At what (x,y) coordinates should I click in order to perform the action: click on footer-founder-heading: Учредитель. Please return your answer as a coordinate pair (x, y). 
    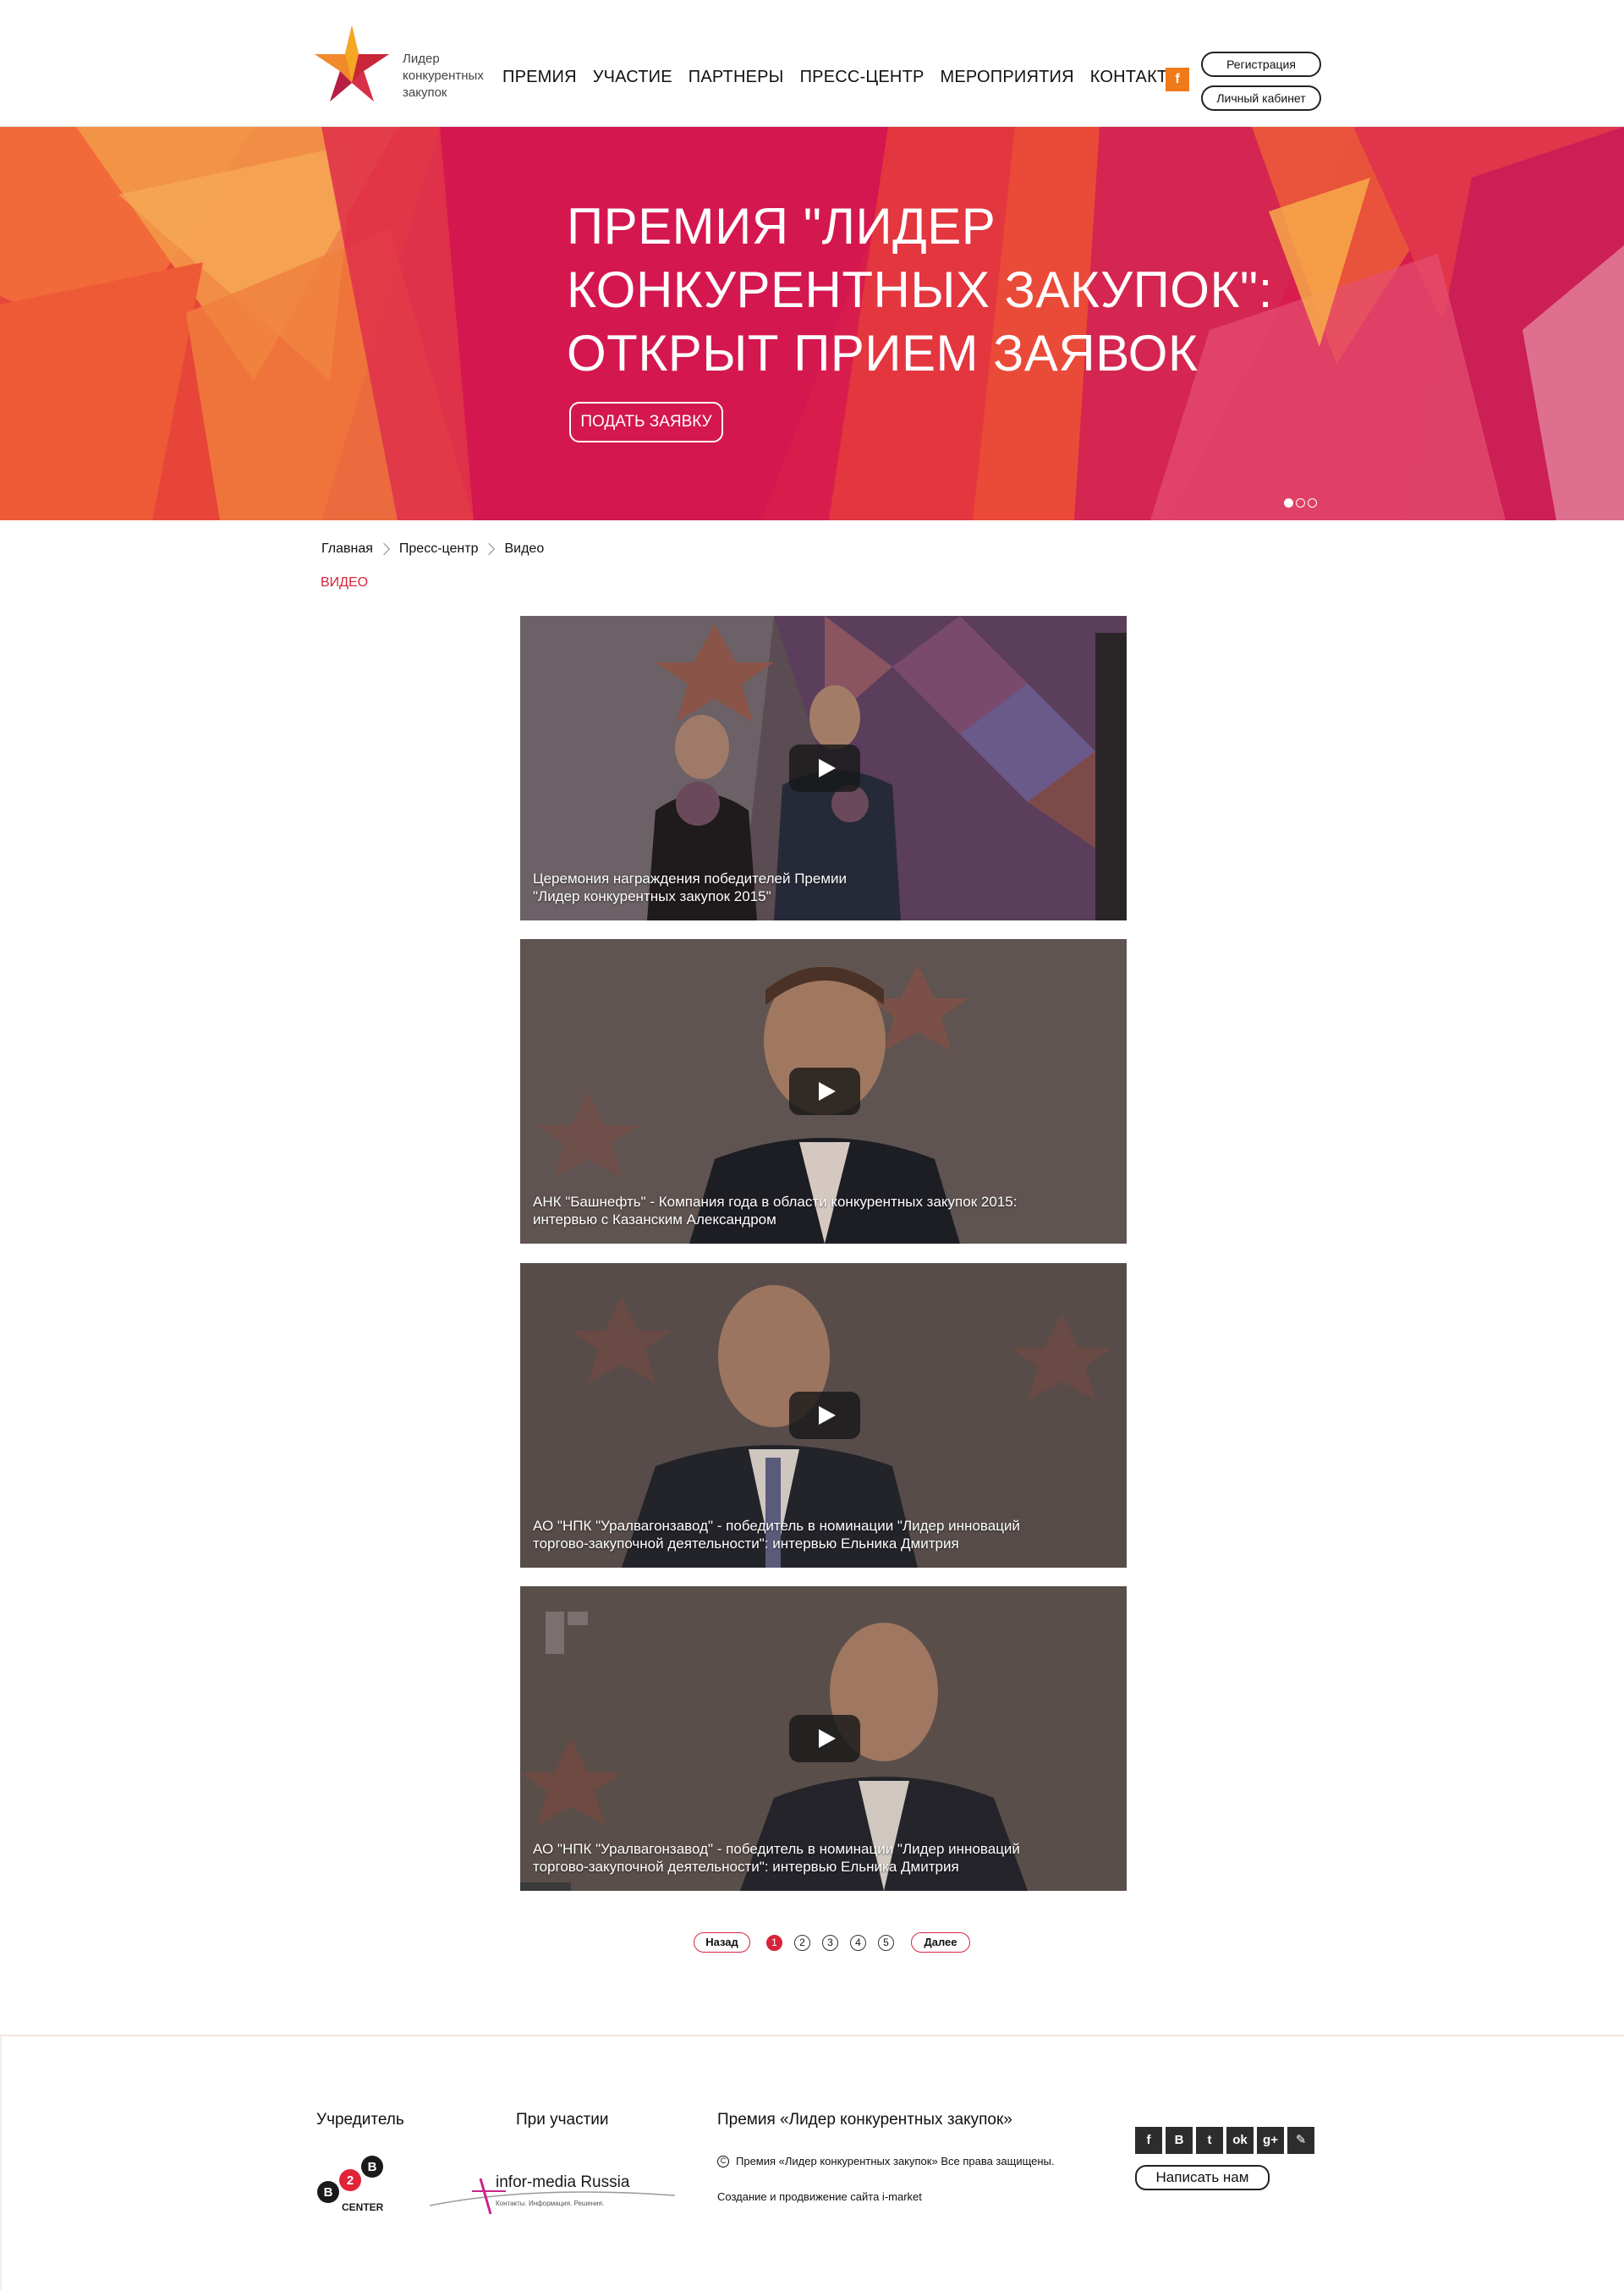
    Looking at the image, I should click on (360, 2120).